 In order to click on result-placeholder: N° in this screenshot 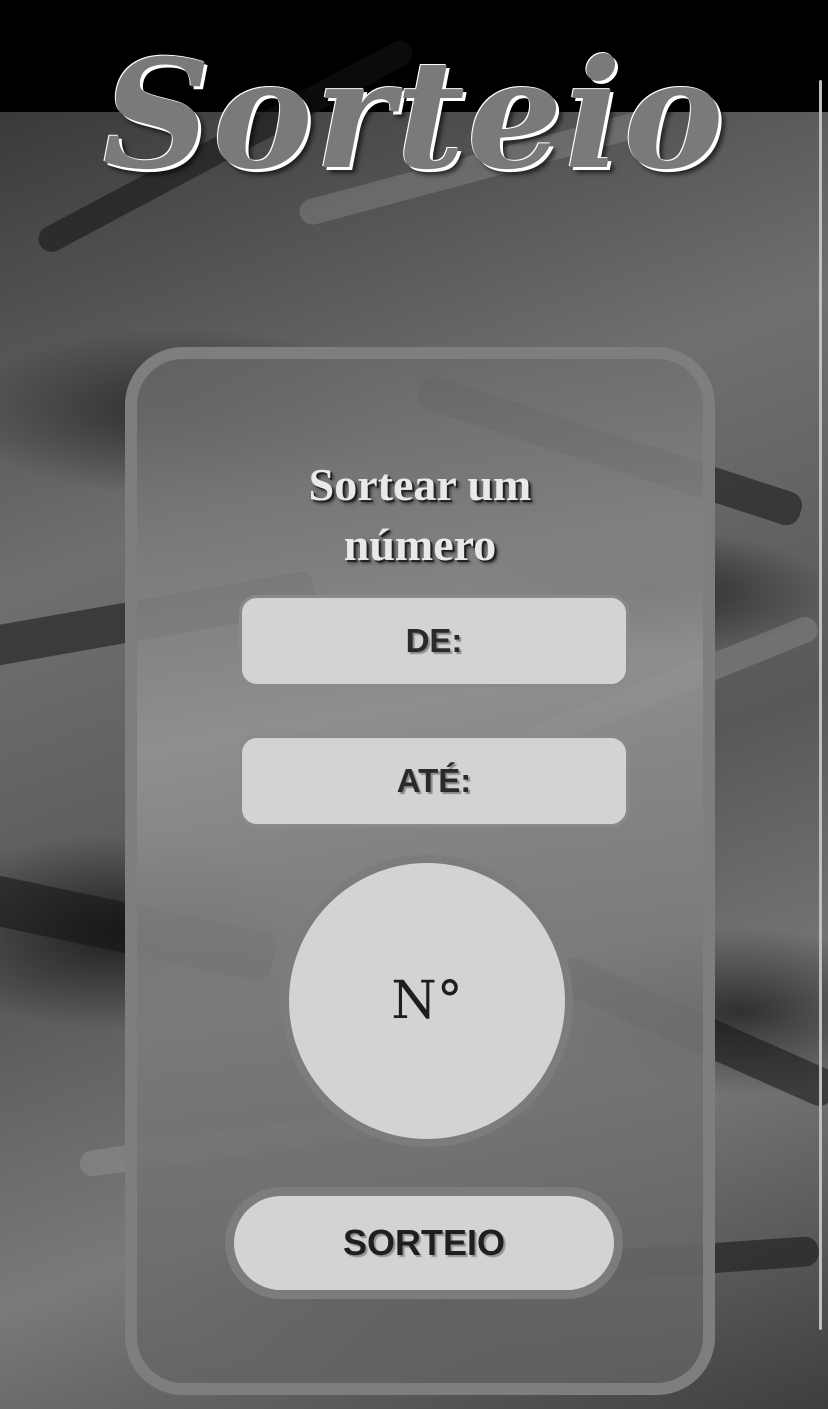, I will do `click(427, 1001)`.